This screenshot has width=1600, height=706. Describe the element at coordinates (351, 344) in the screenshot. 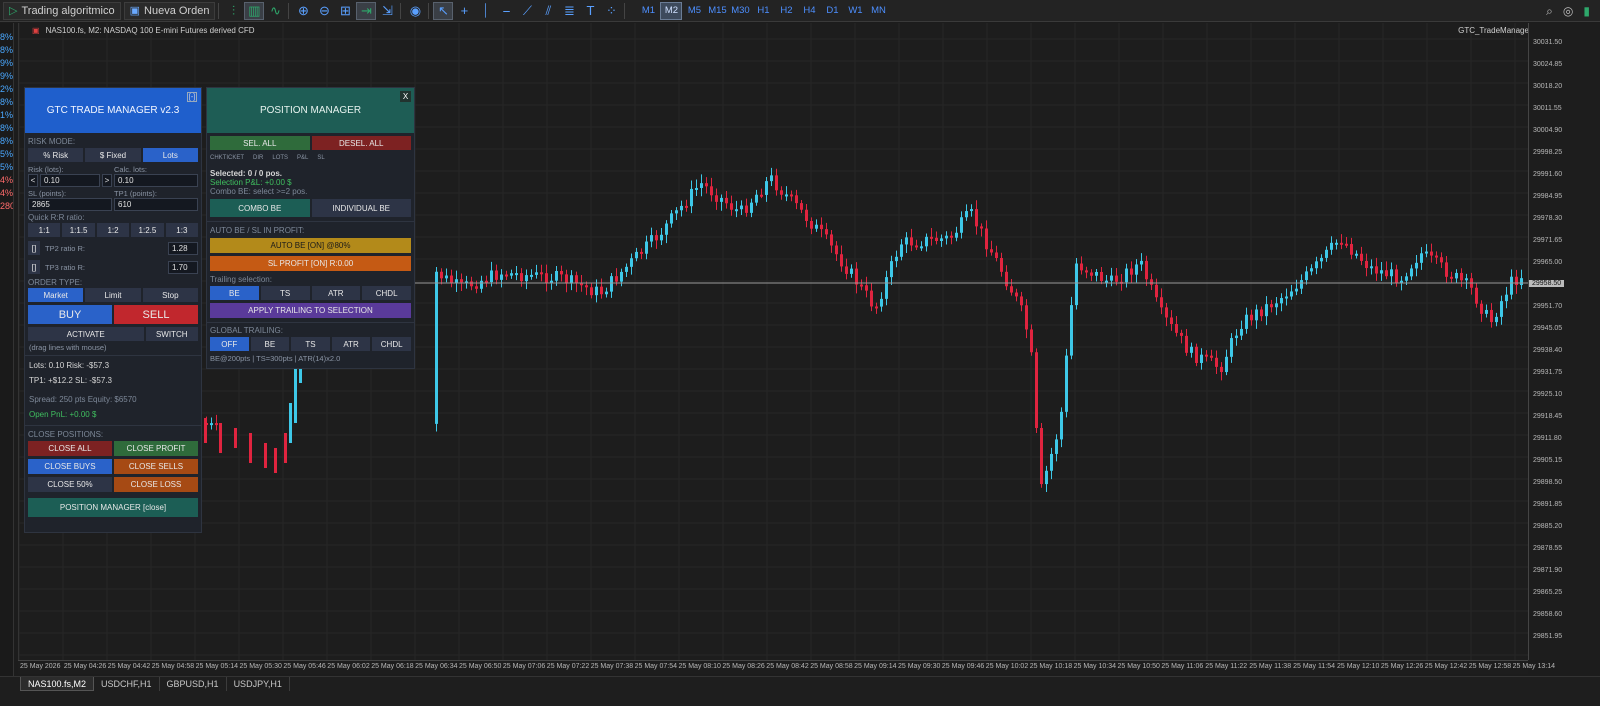

I see `global-atr-button: ATR` at that location.